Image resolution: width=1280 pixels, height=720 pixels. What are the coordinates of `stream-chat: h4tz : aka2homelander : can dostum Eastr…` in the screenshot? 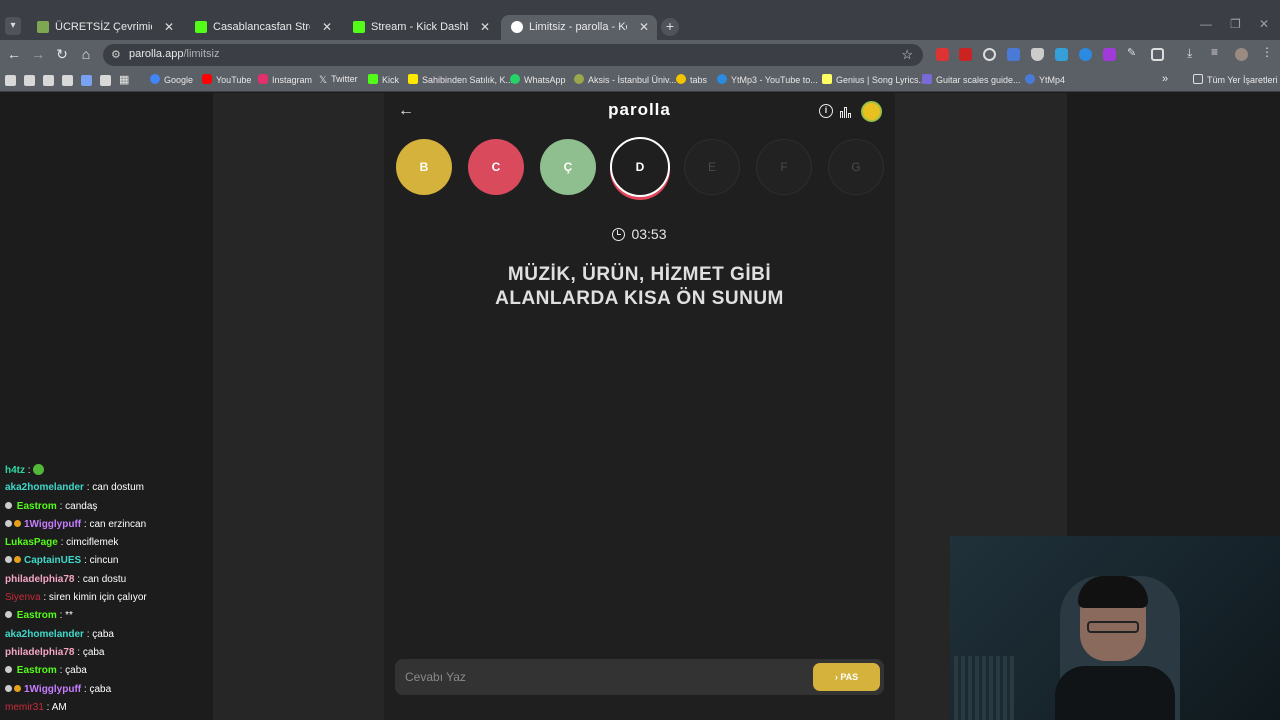 It's located at (110, 592).